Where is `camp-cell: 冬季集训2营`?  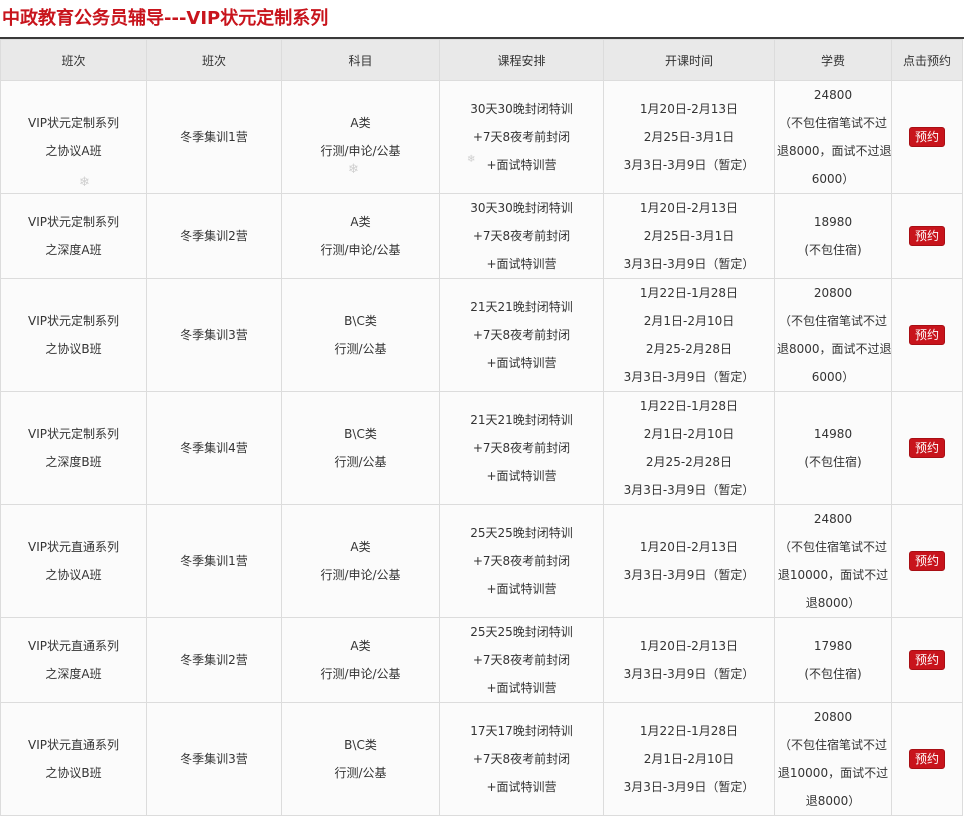 camp-cell: 冬季集训2营 is located at coordinates (214, 236).